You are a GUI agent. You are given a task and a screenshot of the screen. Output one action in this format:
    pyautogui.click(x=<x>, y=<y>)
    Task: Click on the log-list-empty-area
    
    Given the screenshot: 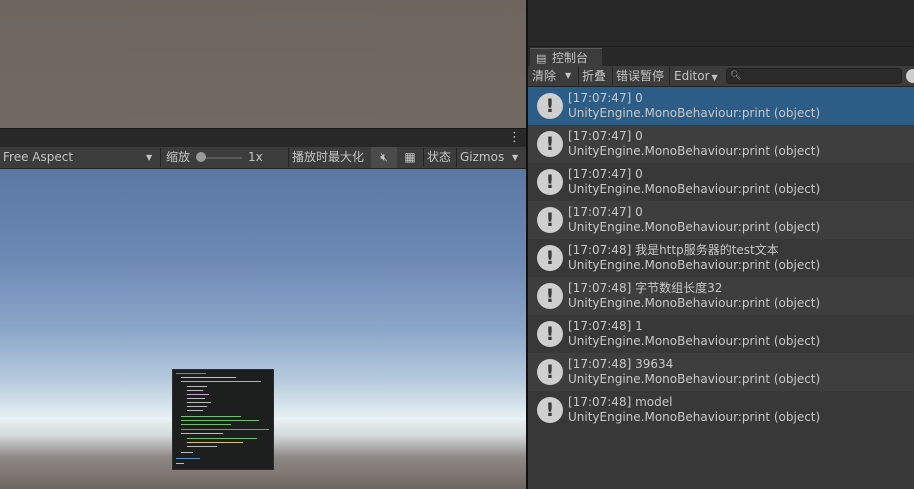 What is the action you would take?
    pyautogui.click(x=721, y=459)
    